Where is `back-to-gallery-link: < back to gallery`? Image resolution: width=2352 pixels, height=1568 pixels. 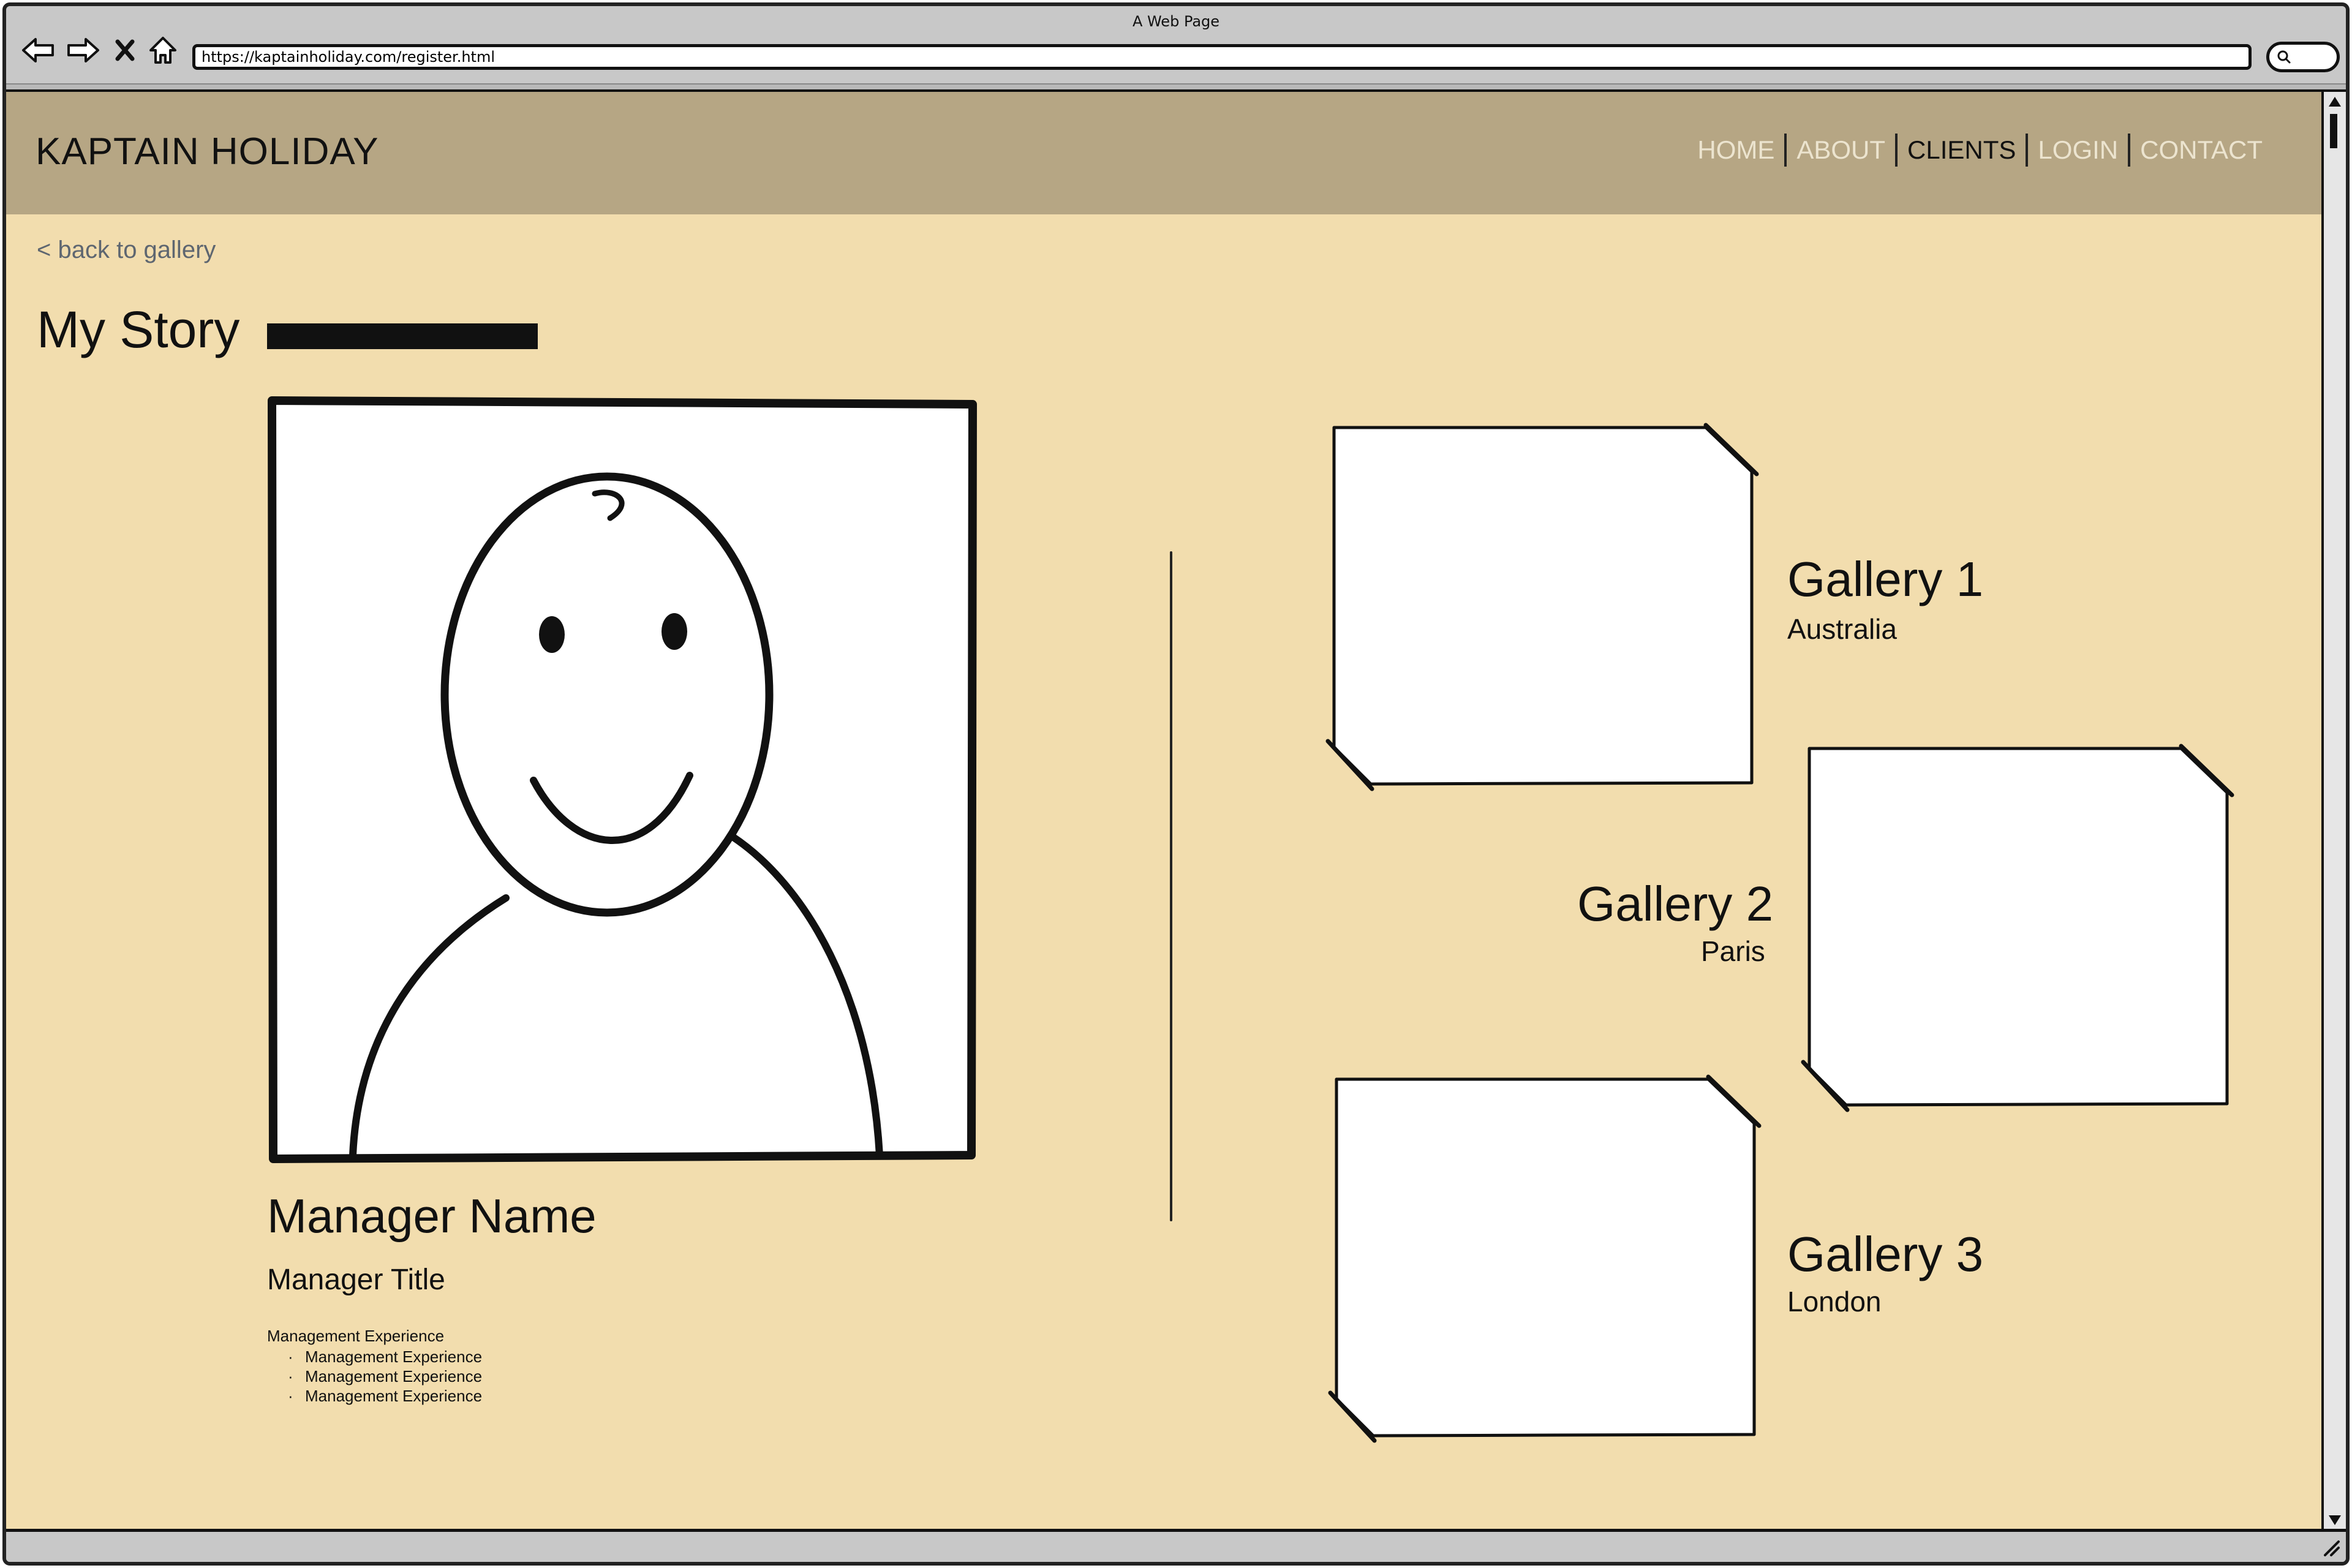
back-to-gallery-link: < back to gallery is located at coordinates (126, 250).